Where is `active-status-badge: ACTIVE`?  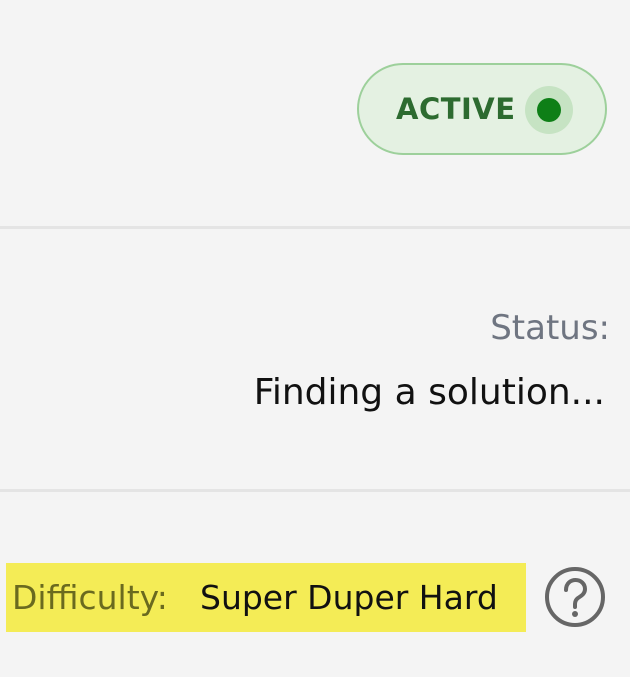
active-status-badge: ACTIVE is located at coordinates (482, 109).